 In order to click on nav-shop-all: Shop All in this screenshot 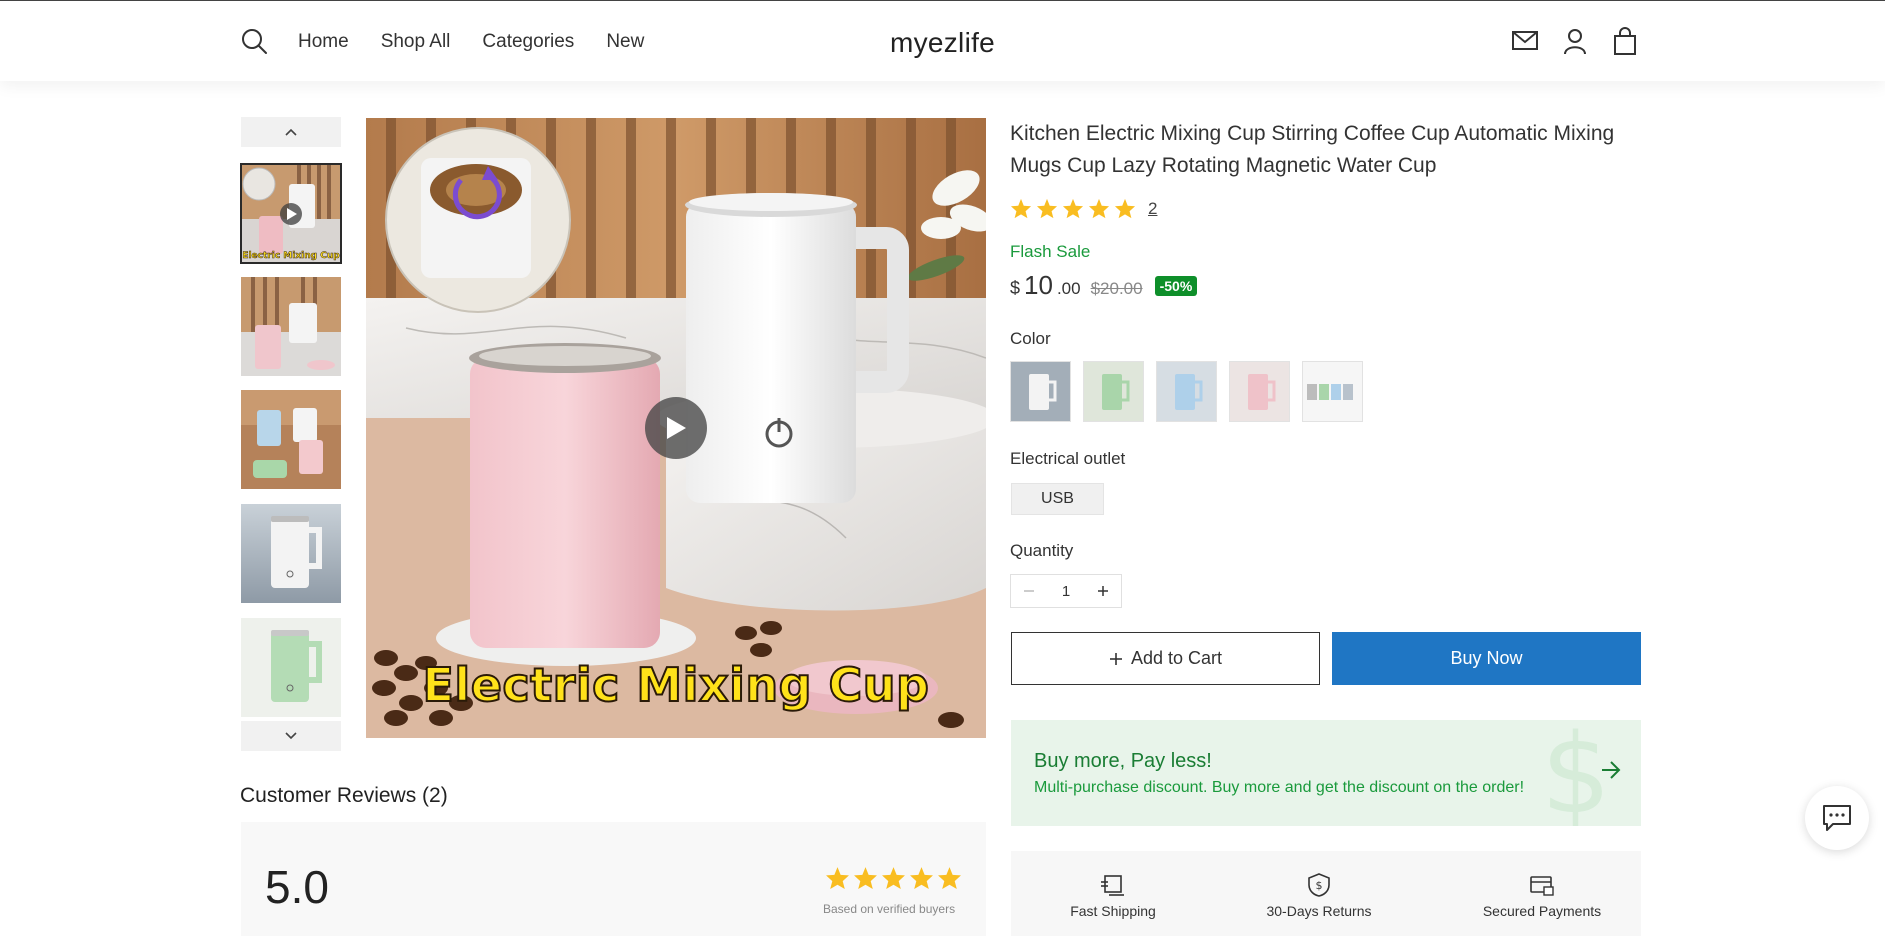, I will do `click(416, 42)`.